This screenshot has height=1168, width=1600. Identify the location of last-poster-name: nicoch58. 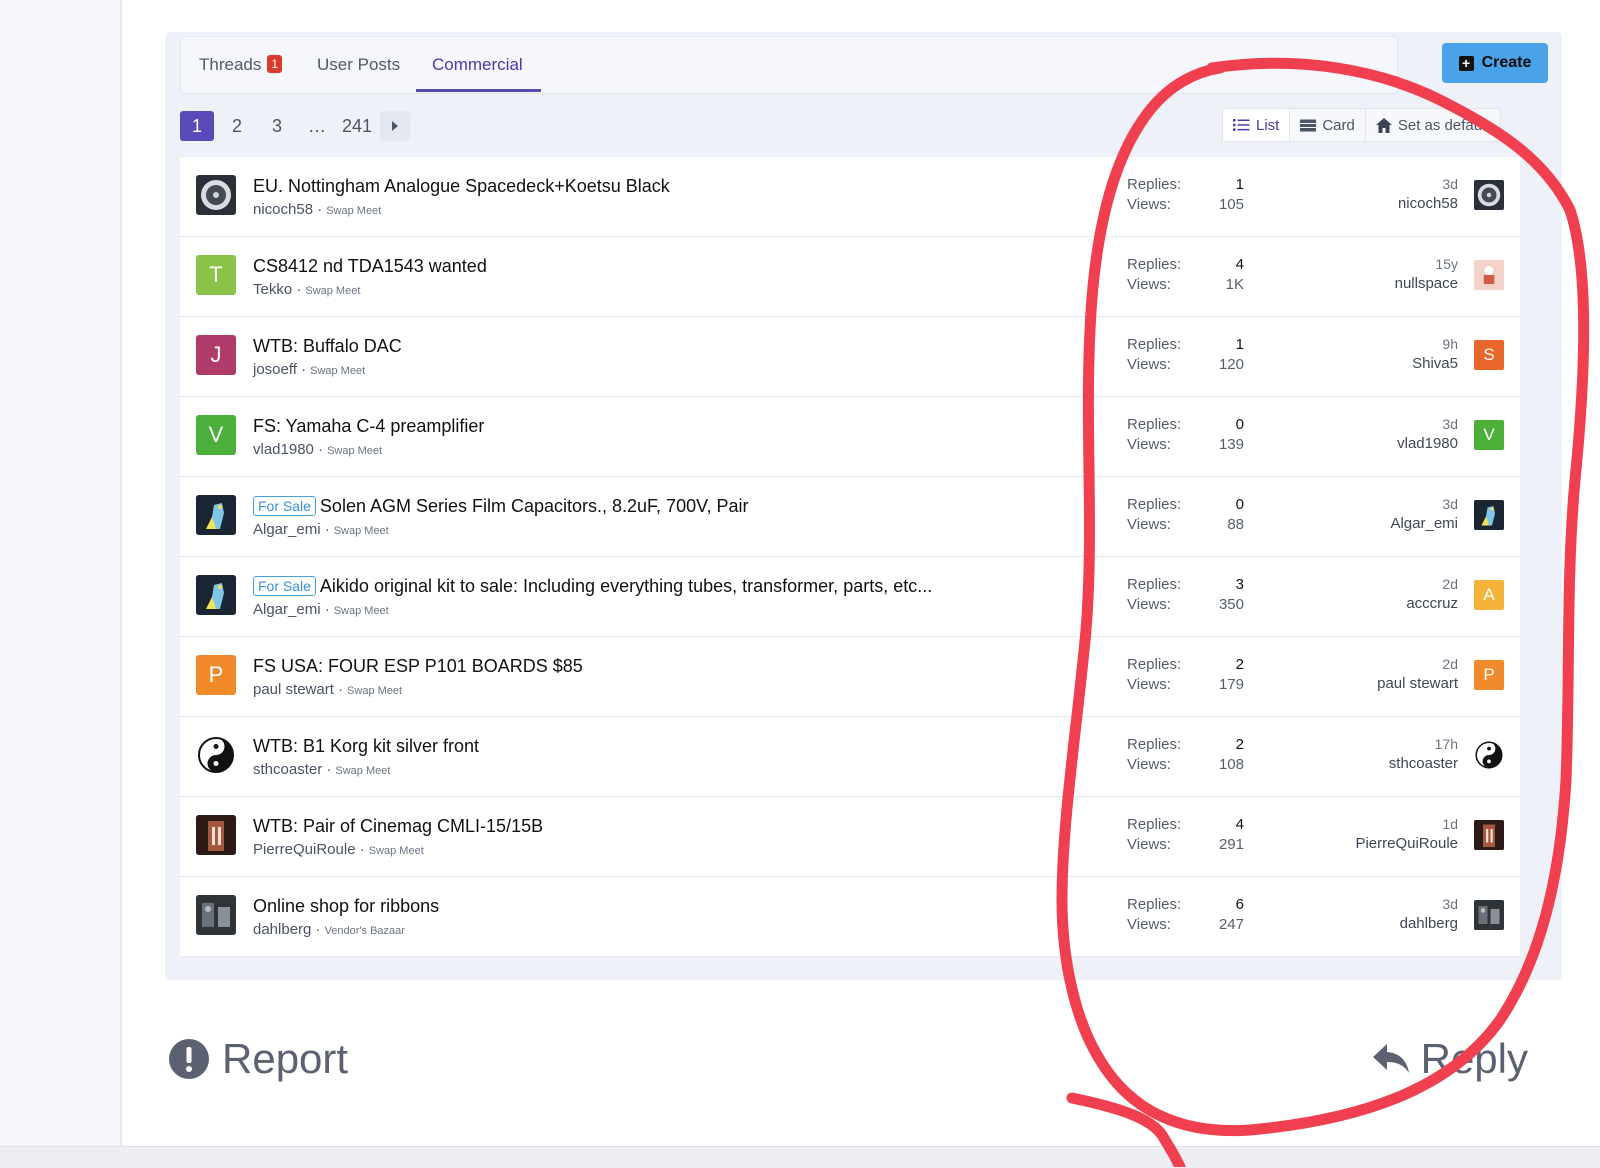
(1428, 203).